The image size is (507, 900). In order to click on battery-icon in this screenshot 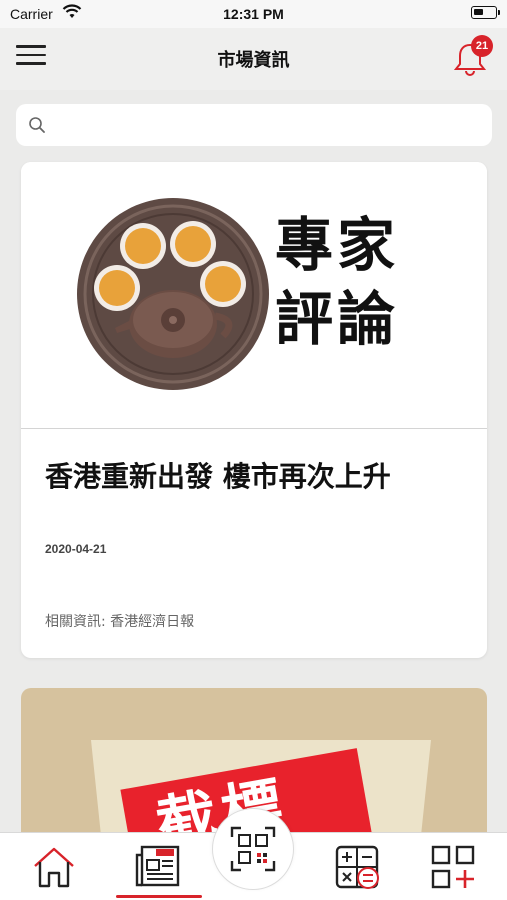, I will do `click(485, 12)`.